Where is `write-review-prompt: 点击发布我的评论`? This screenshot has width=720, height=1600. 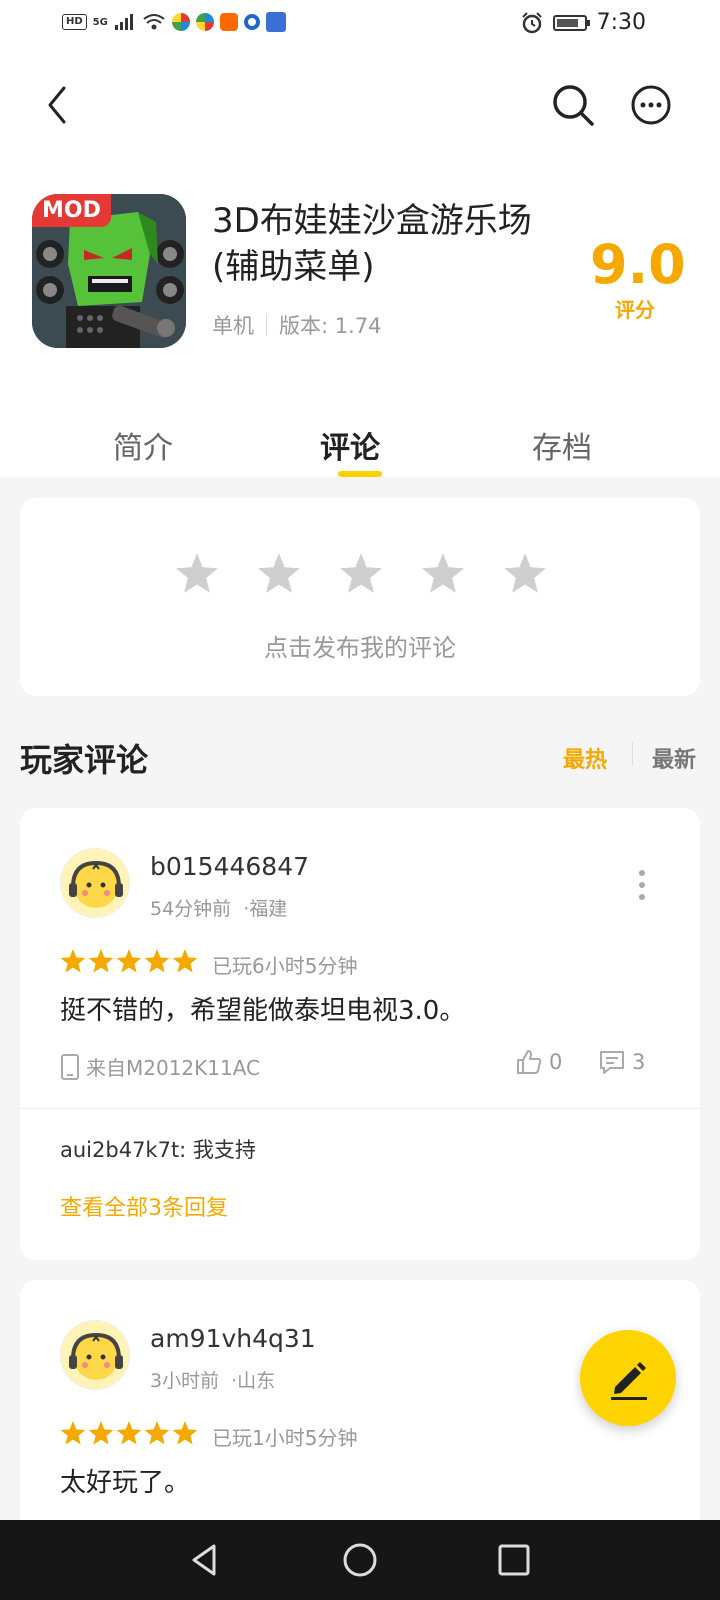 write-review-prompt: 点击发布我的评论 is located at coordinates (360, 645).